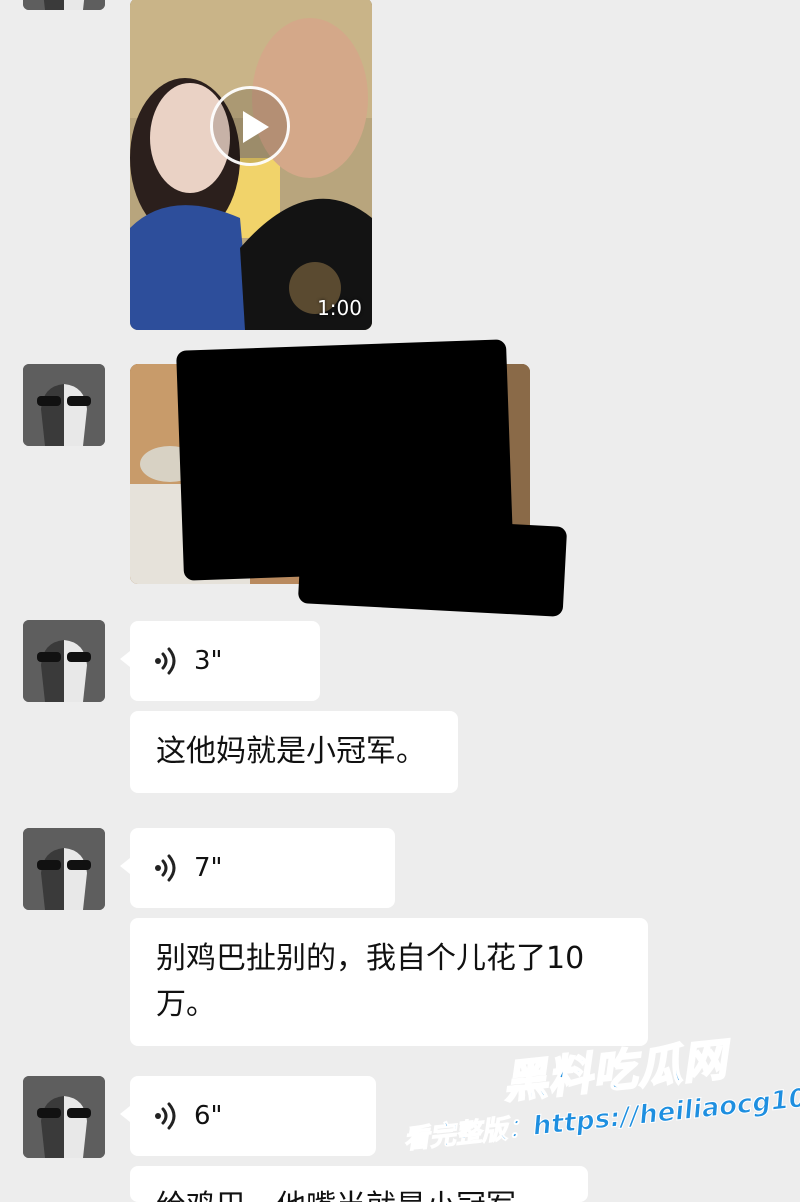 The height and width of the screenshot is (1202, 800). Describe the element at coordinates (250, 126) in the screenshot. I see `play-icon` at that location.